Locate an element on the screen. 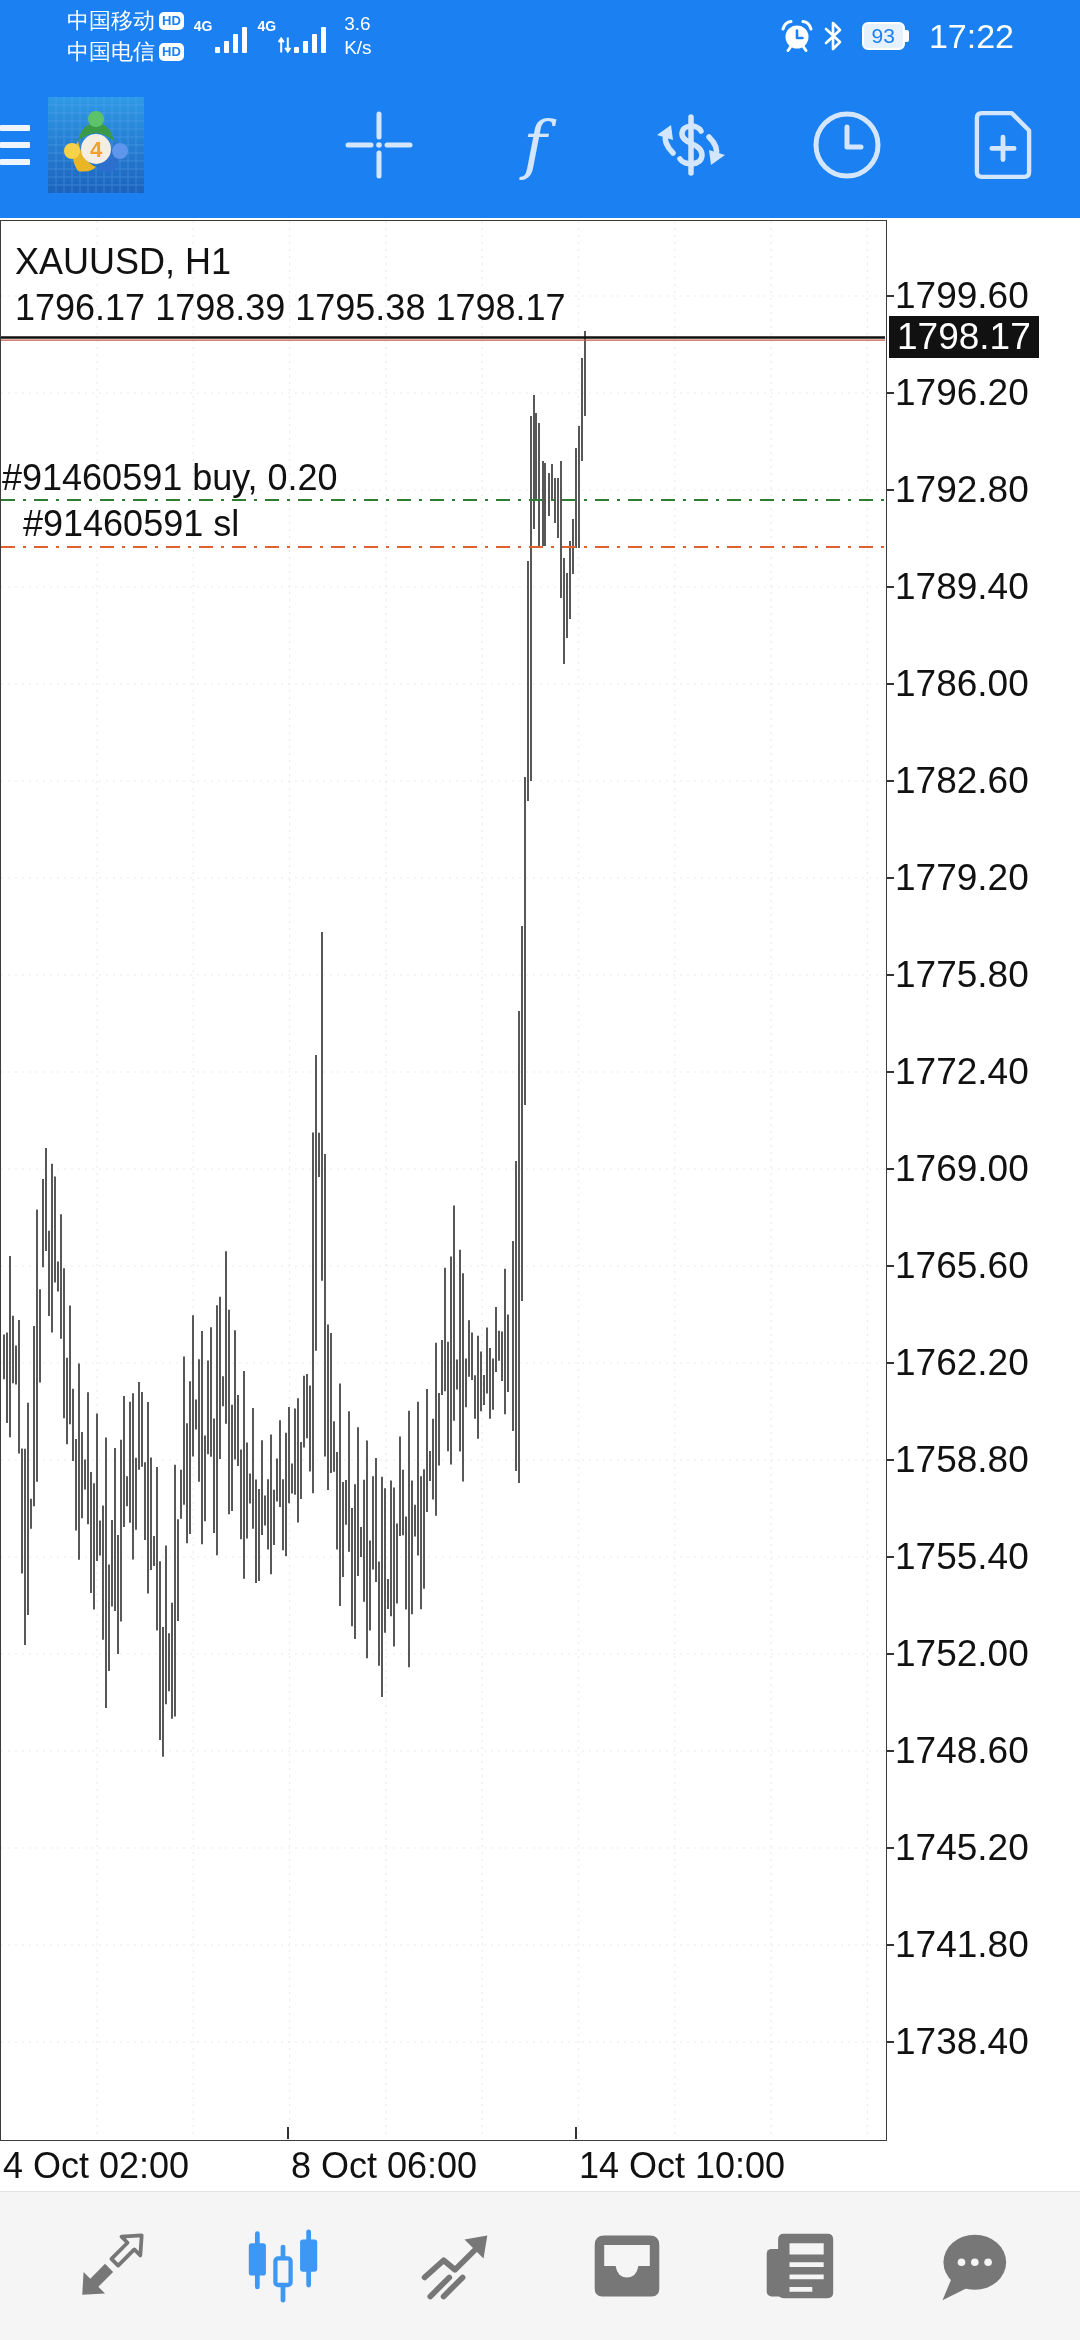 The width and height of the screenshot is (1080, 2340). price-axis-label: 1772.40 is located at coordinates (962, 1071).